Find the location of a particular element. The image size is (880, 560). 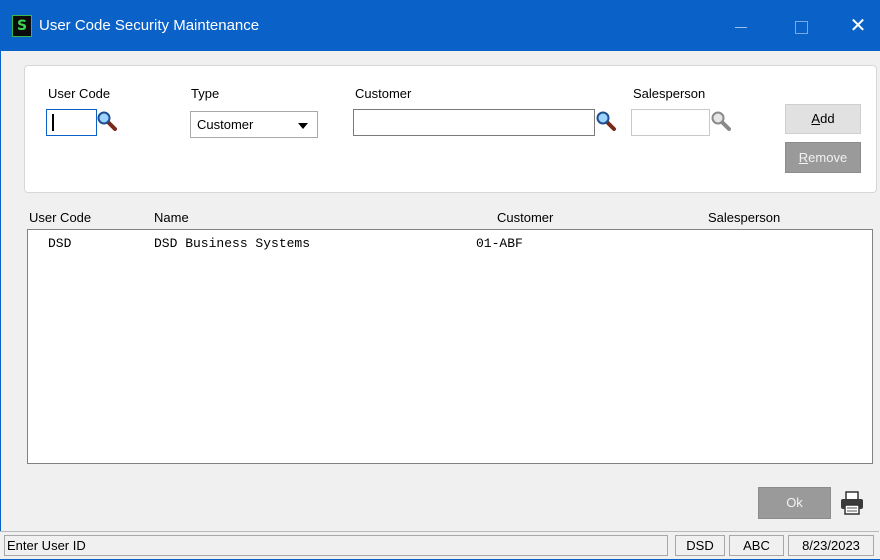

add-button-label: dd is located at coordinates (827, 118).